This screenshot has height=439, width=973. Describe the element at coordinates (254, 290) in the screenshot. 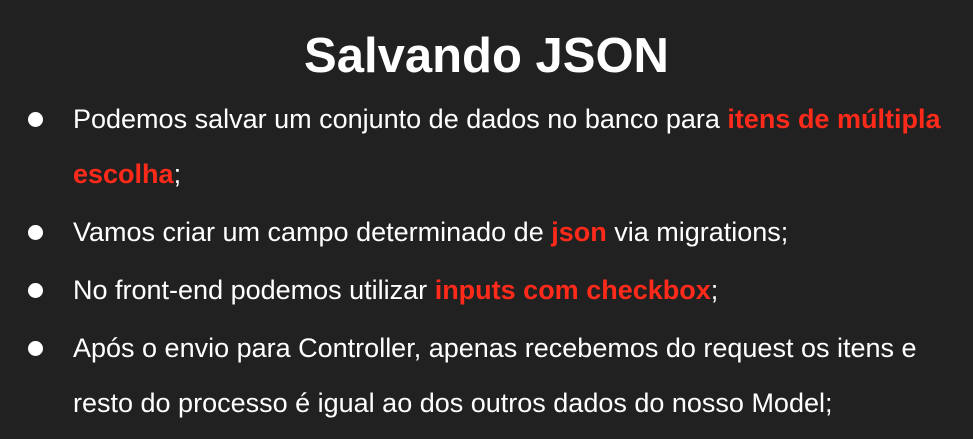

I see `bullet-text: No front-end podemos utilizar` at that location.